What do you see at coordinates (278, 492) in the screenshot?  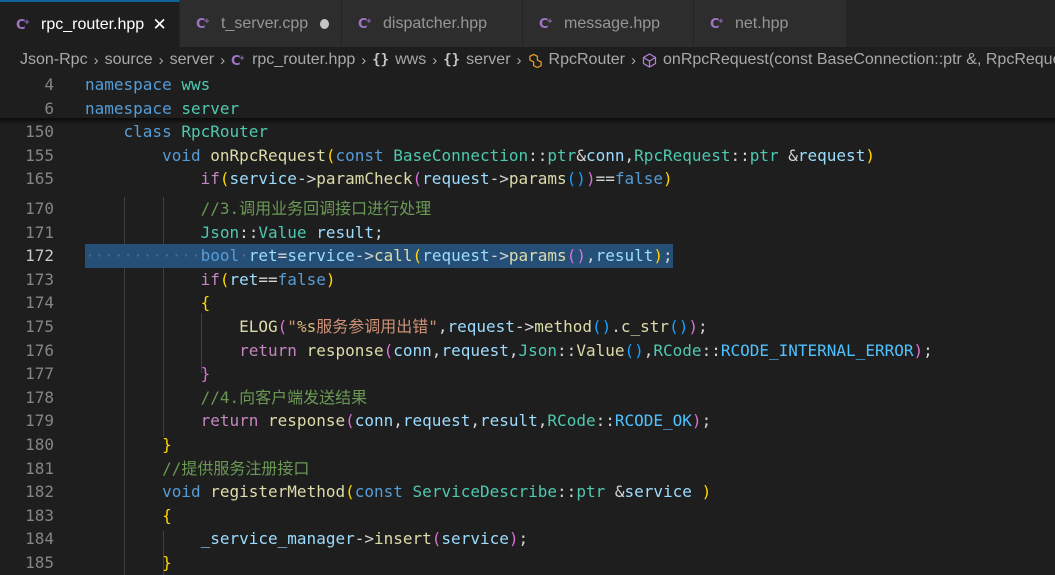 I see `code-token: registerMethod` at bounding box center [278, 492].